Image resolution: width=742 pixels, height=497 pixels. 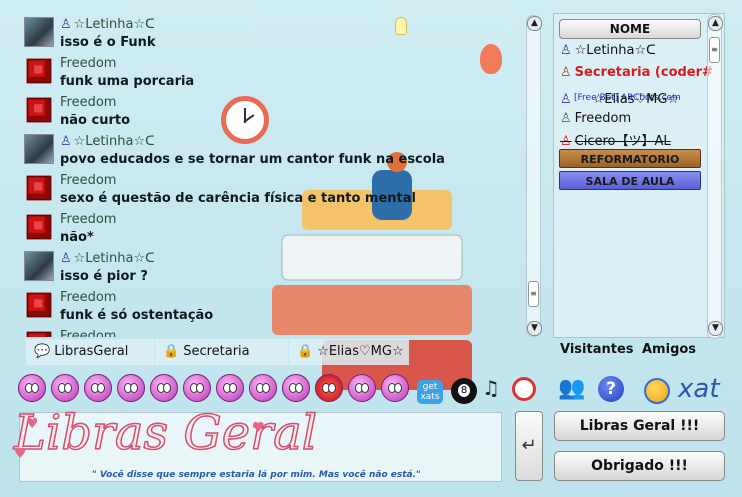 What do you see at coordinates (715, 176) in the screenshot?
I see `visitors-scrollbar: ▲ ≡ ▼` at bounding box center [715, 176].